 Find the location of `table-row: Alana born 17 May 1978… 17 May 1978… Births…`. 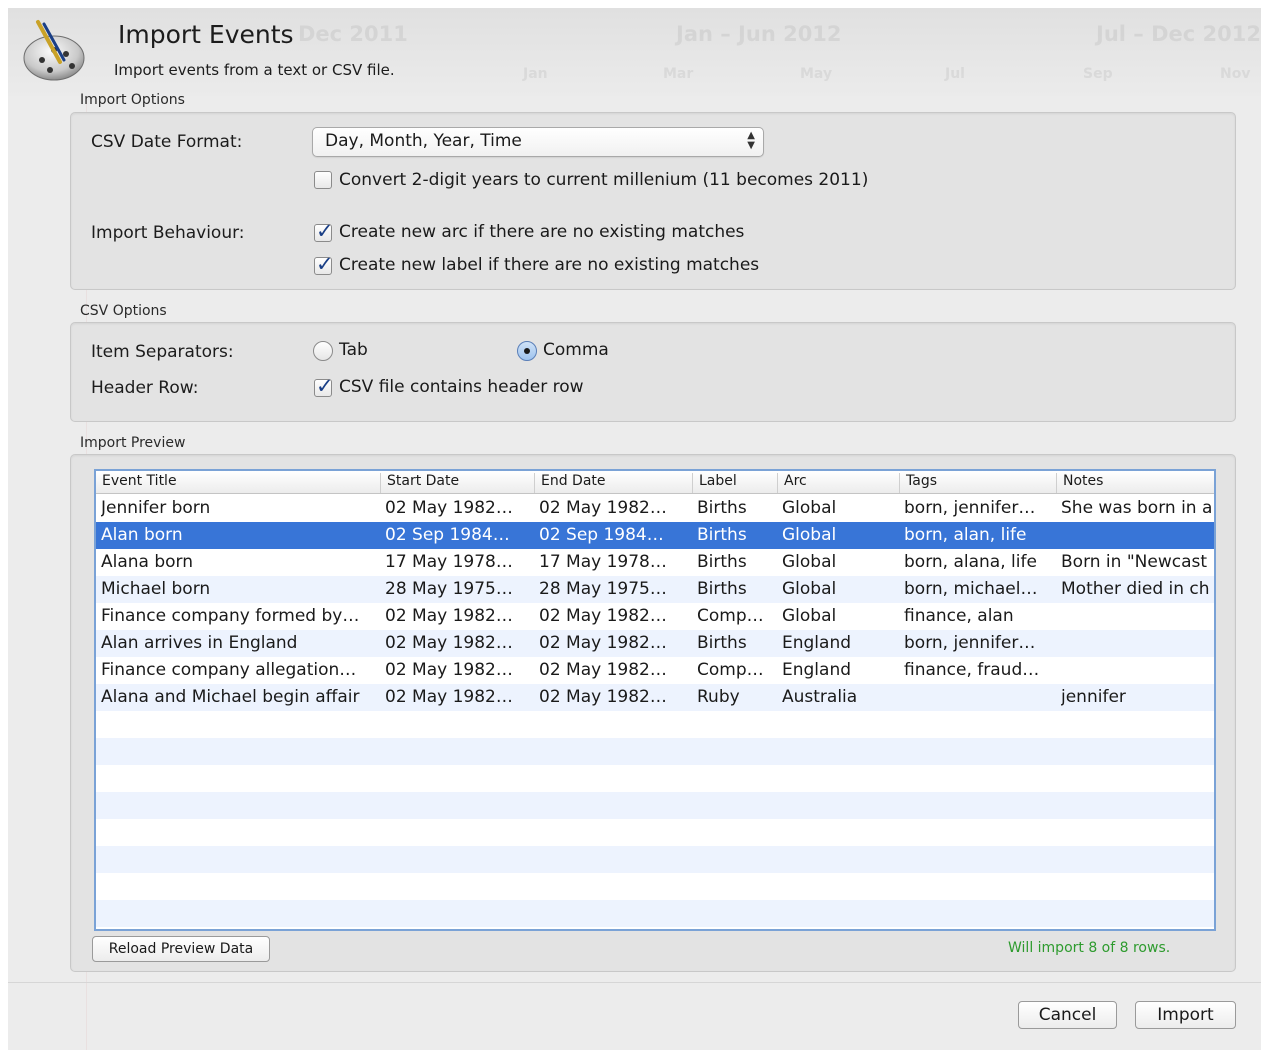

table-row: Alana born 17 May 1978… 17 May 1978… Births… is located at coordinates (655, 562).